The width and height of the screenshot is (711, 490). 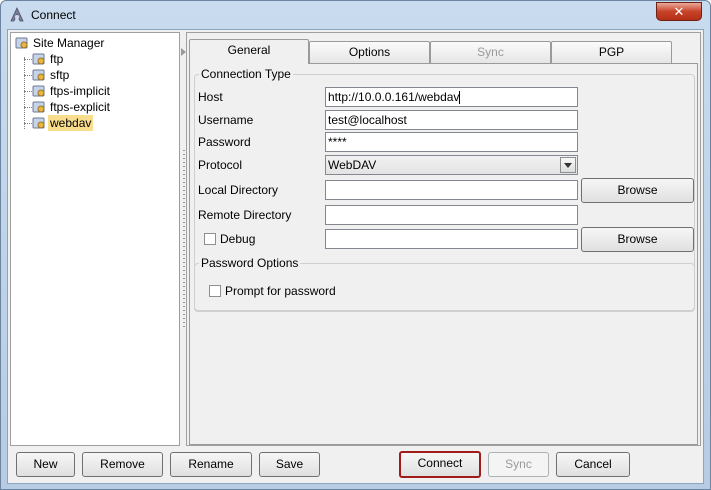 What do you see at coordinates (369, 52) in the screenshot?
I see `tab-options: Options` at bounding box center [369, 52].